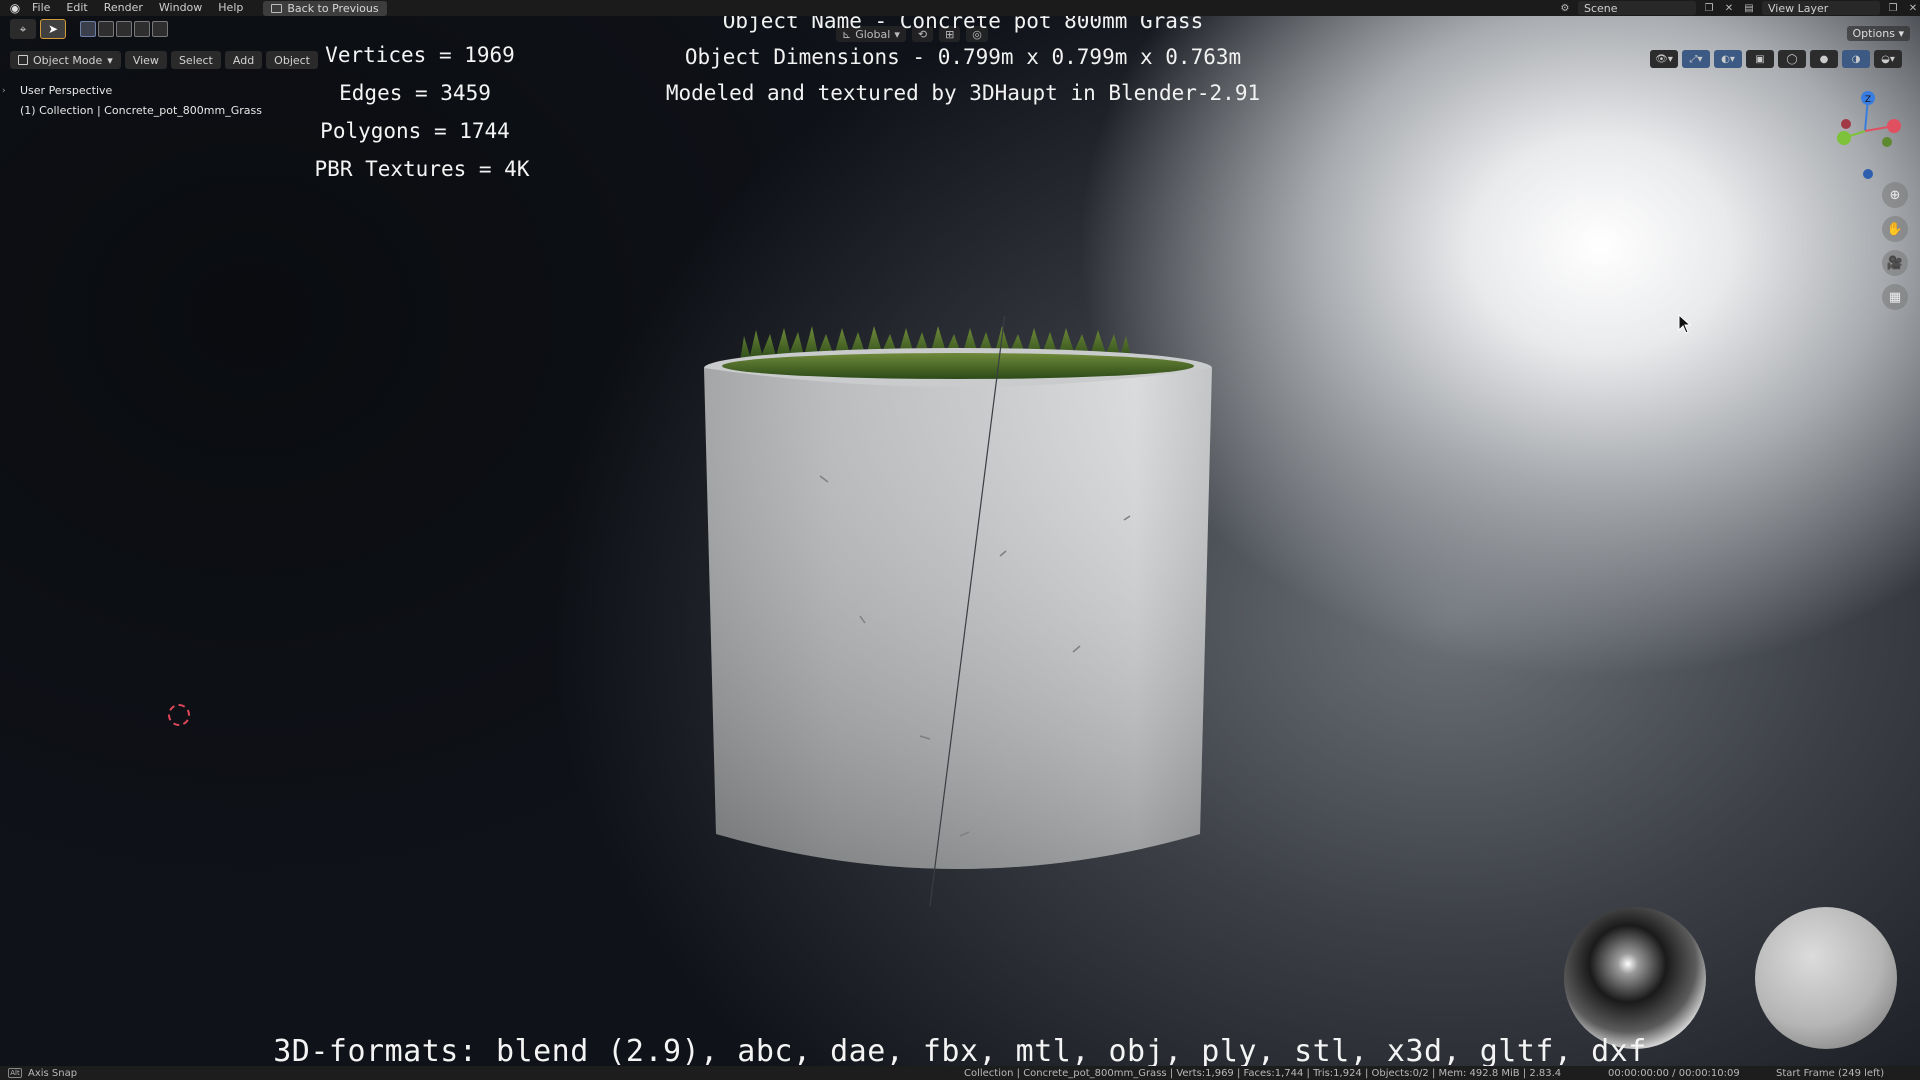 This screenshot has width=1920, height=1080. What do you see at coordinates (106, 29) in the screenshot?
I see `select-extend-icon` at bounding box center [106, 29].